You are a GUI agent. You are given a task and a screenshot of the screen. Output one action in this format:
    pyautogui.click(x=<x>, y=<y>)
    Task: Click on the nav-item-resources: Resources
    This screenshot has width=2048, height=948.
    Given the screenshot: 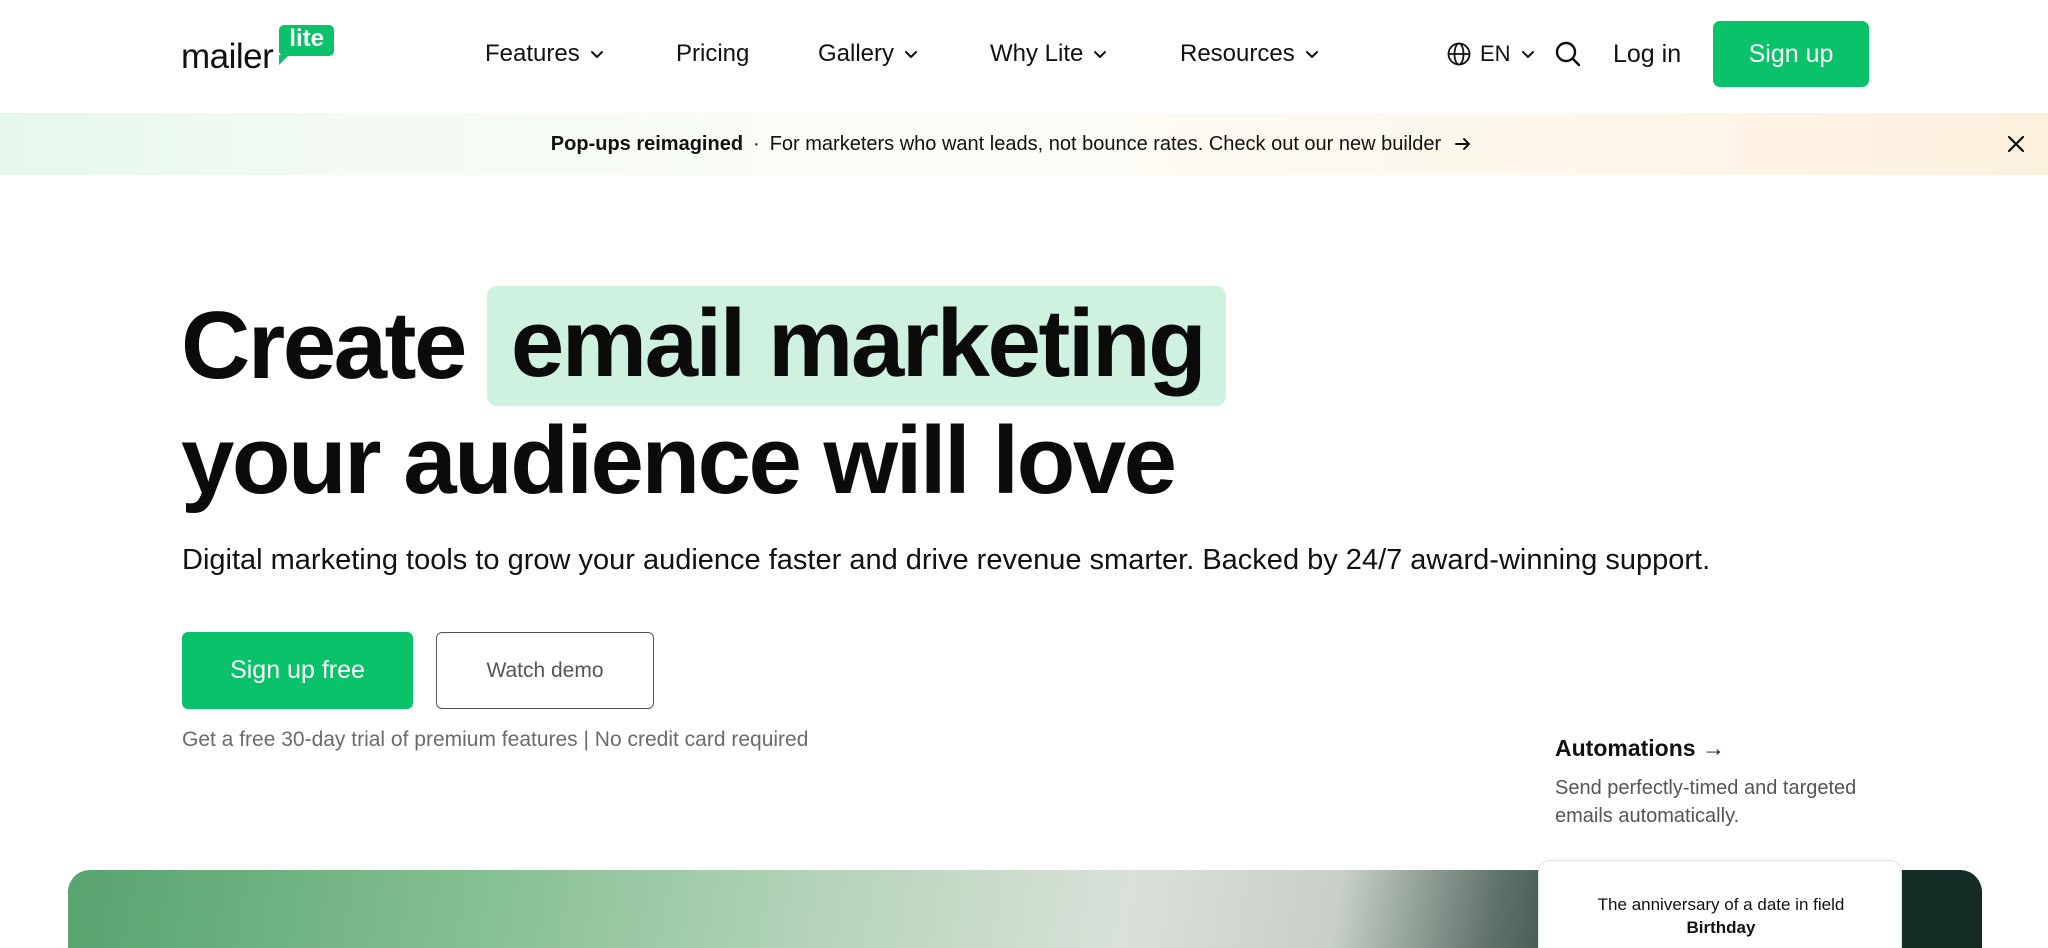 What is the action you would take?
    pyautogui.click(x=1250, y=54)
    